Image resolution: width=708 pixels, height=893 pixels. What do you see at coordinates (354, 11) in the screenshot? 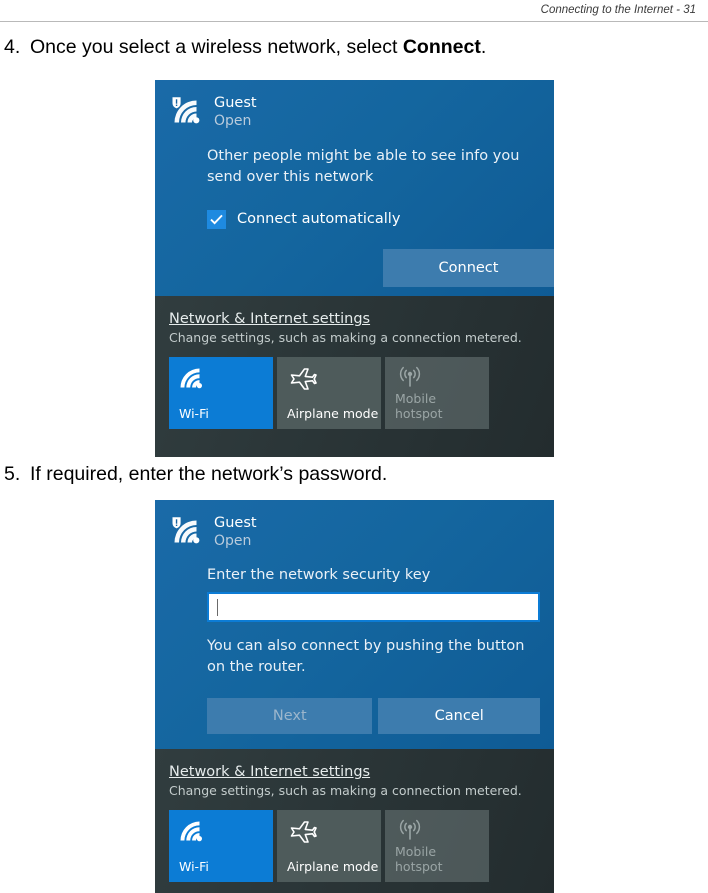
I see `page-running-header: Connecting to the Internet - 31` at bounding box center [354, 11].